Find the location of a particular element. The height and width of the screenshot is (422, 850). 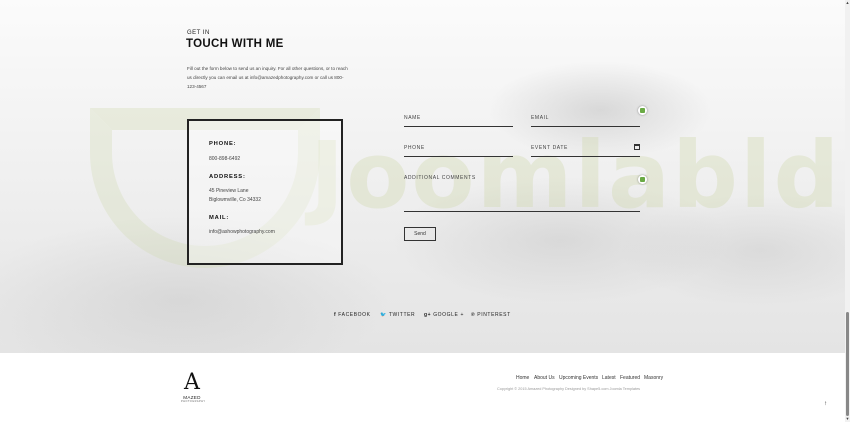

twitter-link: 🐦 TWITTER is located at coordinates (397, 315).